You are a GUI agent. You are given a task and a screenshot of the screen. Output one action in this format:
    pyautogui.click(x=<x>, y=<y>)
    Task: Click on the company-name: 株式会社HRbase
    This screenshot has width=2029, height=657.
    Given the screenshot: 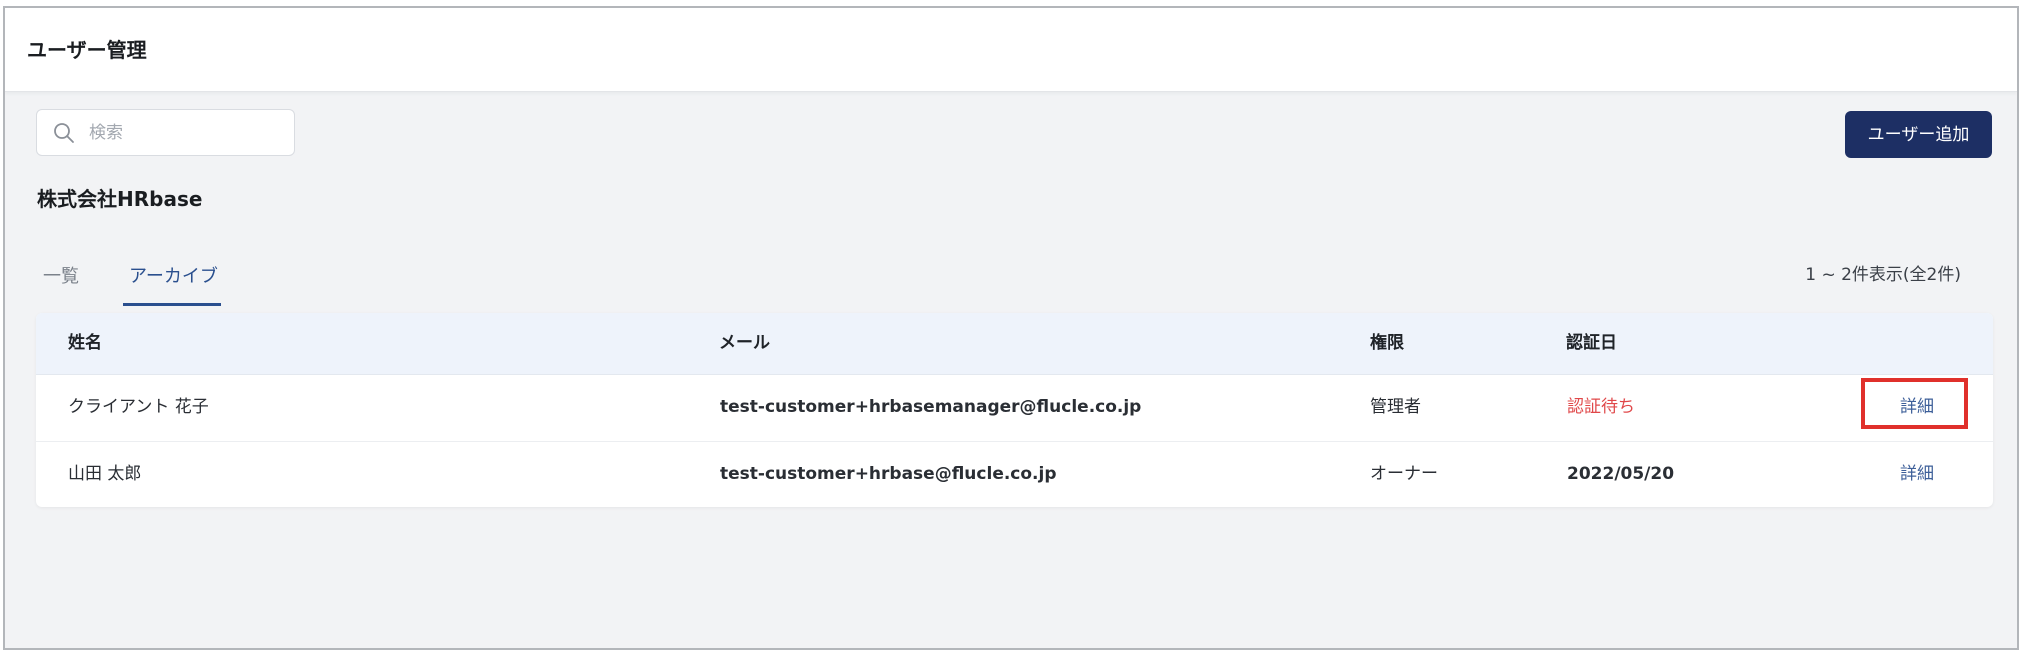 What is the action you would take?
    pyautogui.click(x=120, y=199)
    